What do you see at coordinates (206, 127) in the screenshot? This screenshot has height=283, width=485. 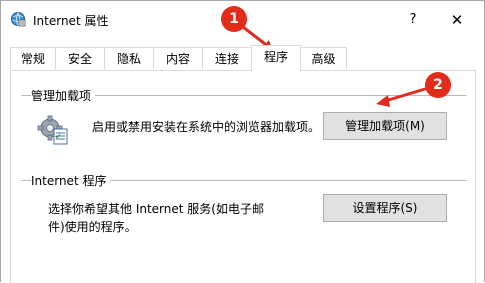 I see `addons-description: 启用或禁用安装在系统中的浏览器加载项。` at bounding box center [206, 127].